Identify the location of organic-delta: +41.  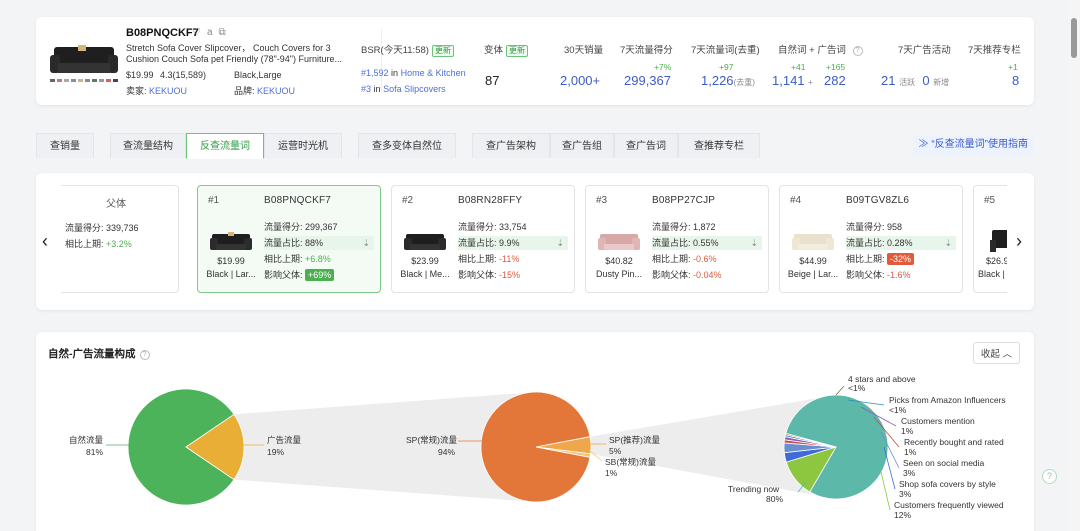
(798, 67).